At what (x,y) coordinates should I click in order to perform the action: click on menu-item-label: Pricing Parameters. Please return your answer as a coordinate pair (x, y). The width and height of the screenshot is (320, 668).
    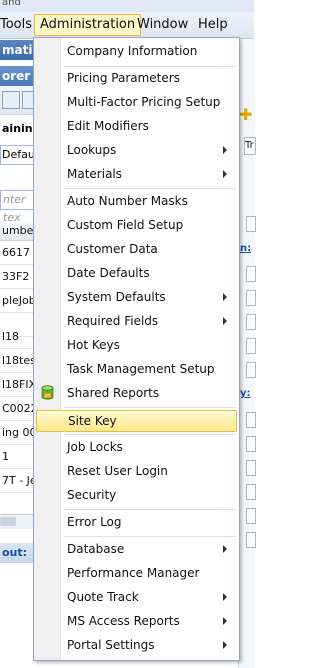
    Looking at the image, I should click on (123, 78).